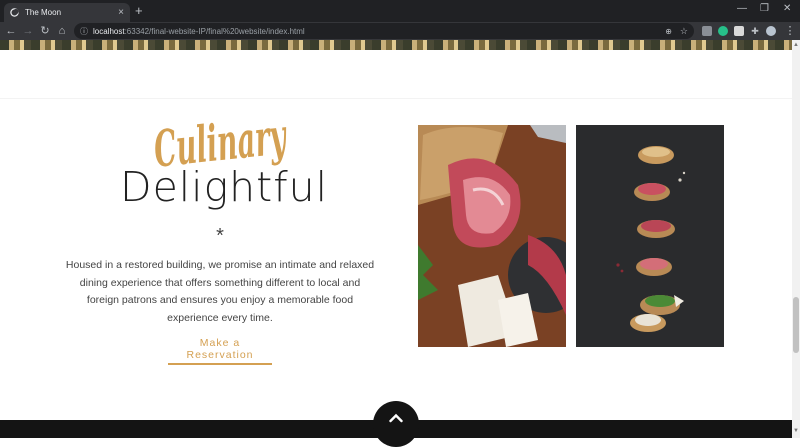 This screenshot has height=447, width=800. I want to click on section-divider, so click(396, 98).